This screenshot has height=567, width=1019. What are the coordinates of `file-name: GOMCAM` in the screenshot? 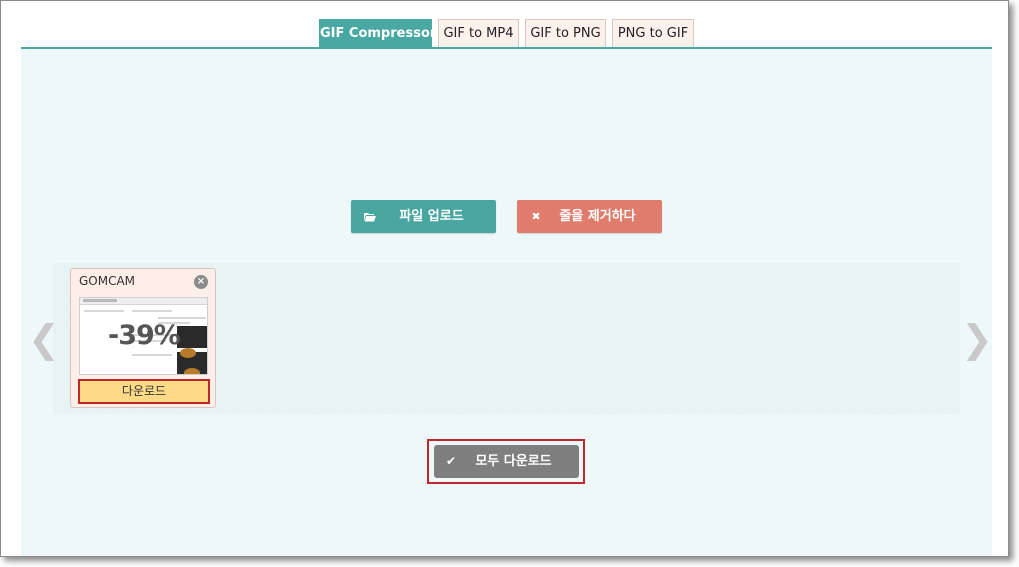 It's located at (107, 281).